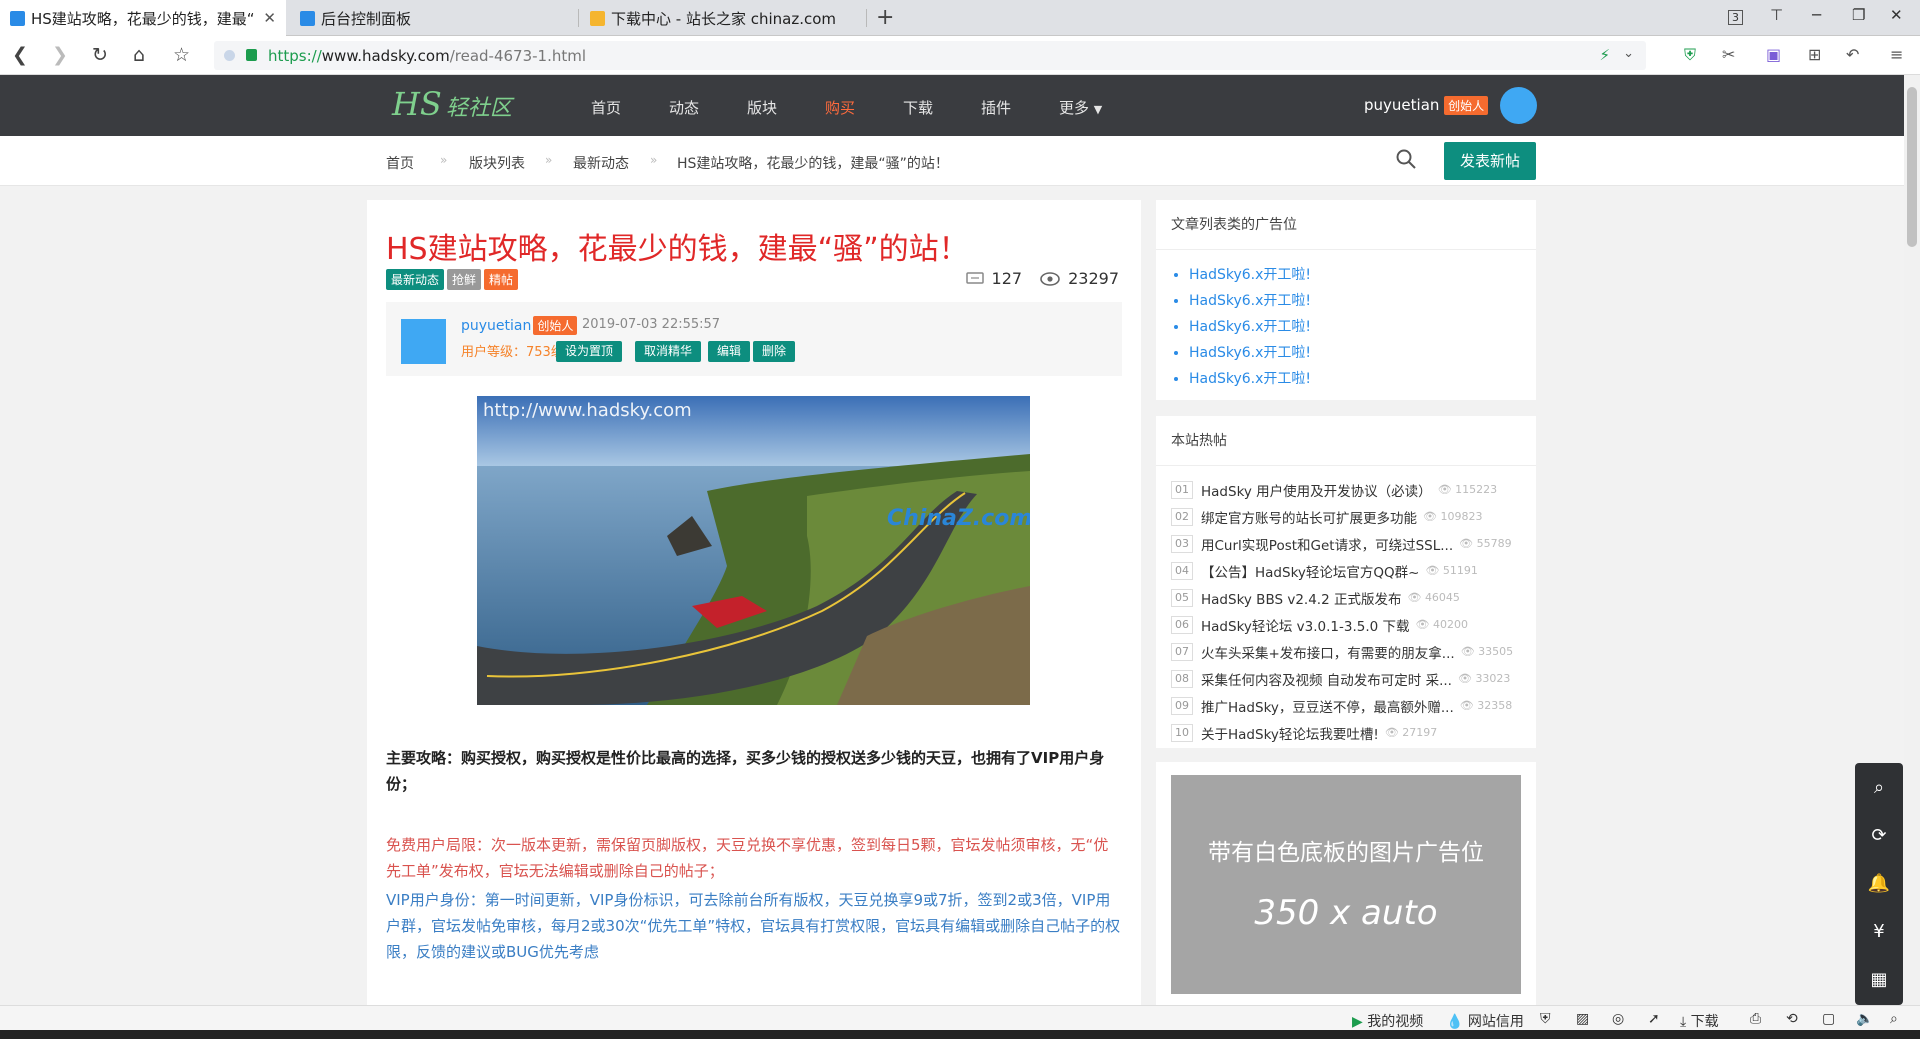 This screenshot has height=1039, width=1920. What do you see at coordinates (1896, 54) in the screenshot?
I see `menu-icon: ≡` at bounding box center [1896, 54].